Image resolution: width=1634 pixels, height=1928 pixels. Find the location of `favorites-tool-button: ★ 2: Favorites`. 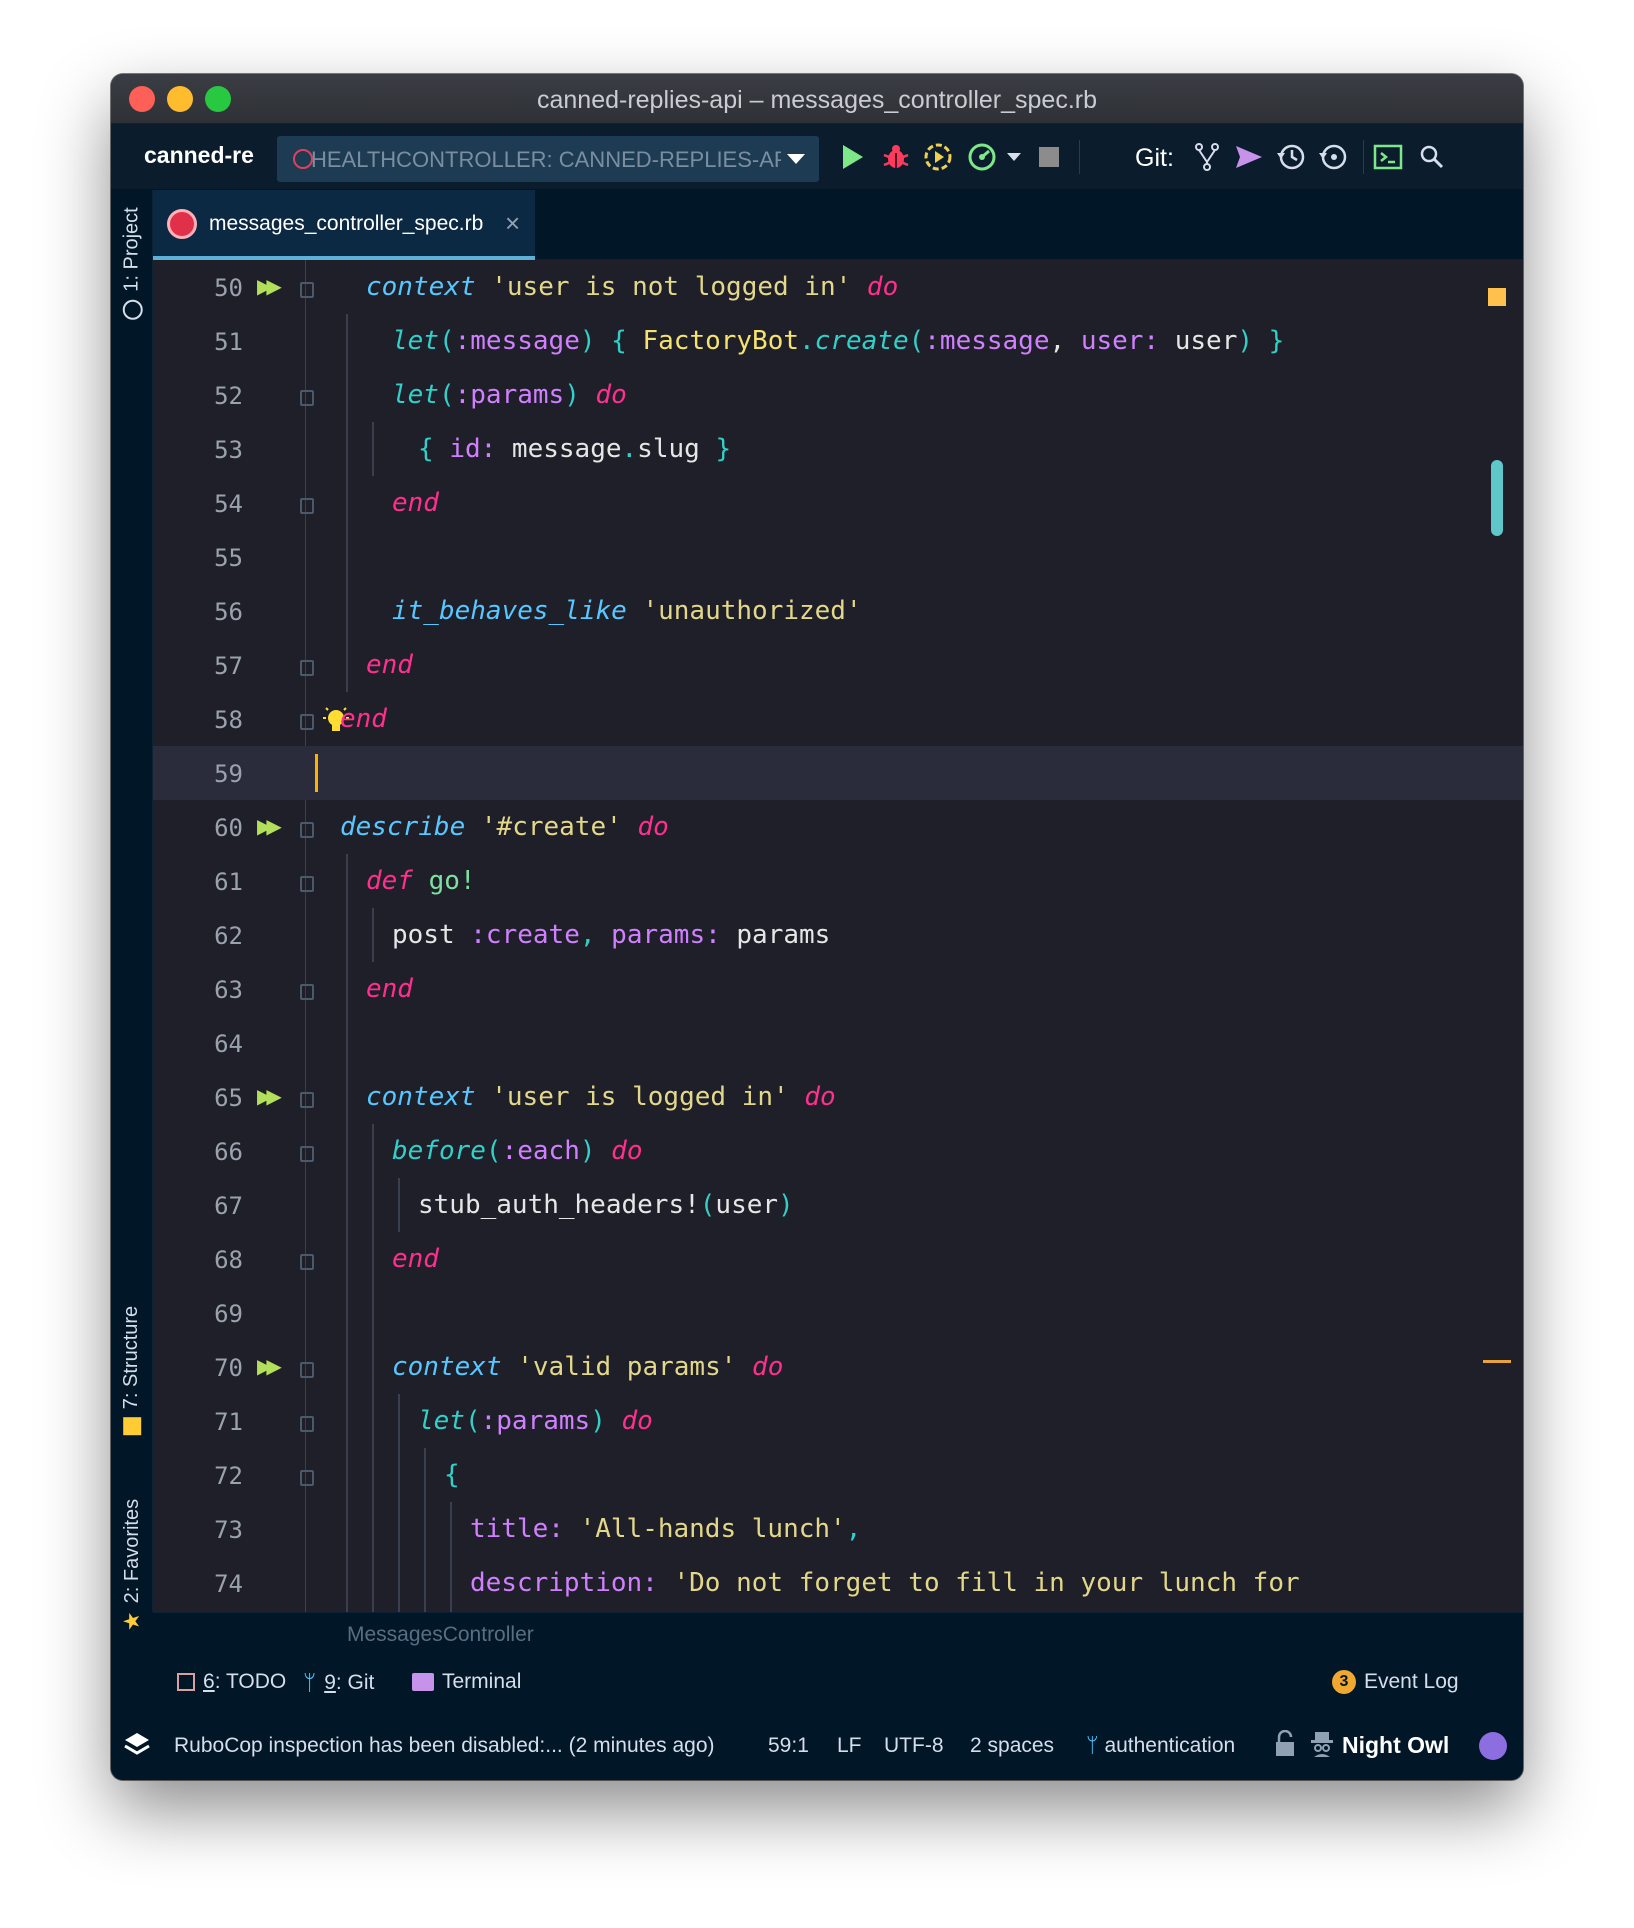

favorites-tool-button: ★ 2: Favorites is located at coordinates (132, 1565).